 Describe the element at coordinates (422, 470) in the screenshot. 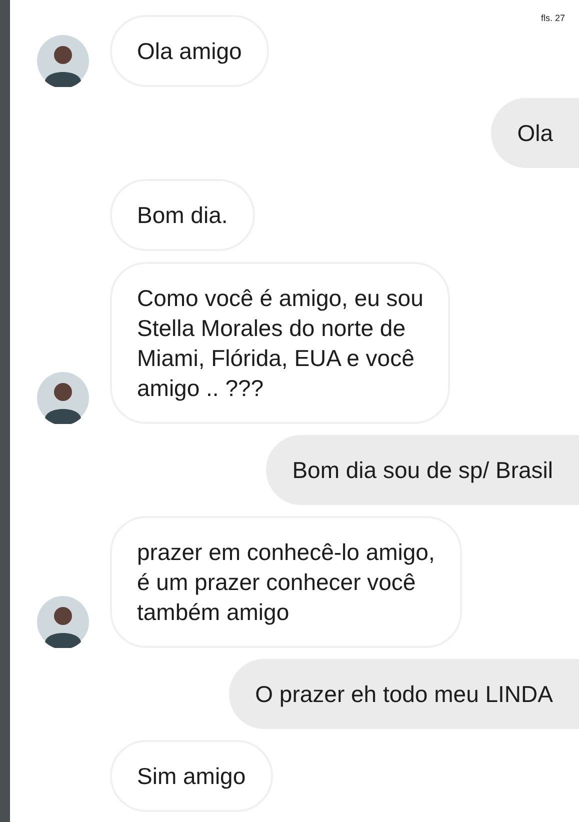

I see `sent-message: Bom dia sou de sp/ Brasil` at that location.